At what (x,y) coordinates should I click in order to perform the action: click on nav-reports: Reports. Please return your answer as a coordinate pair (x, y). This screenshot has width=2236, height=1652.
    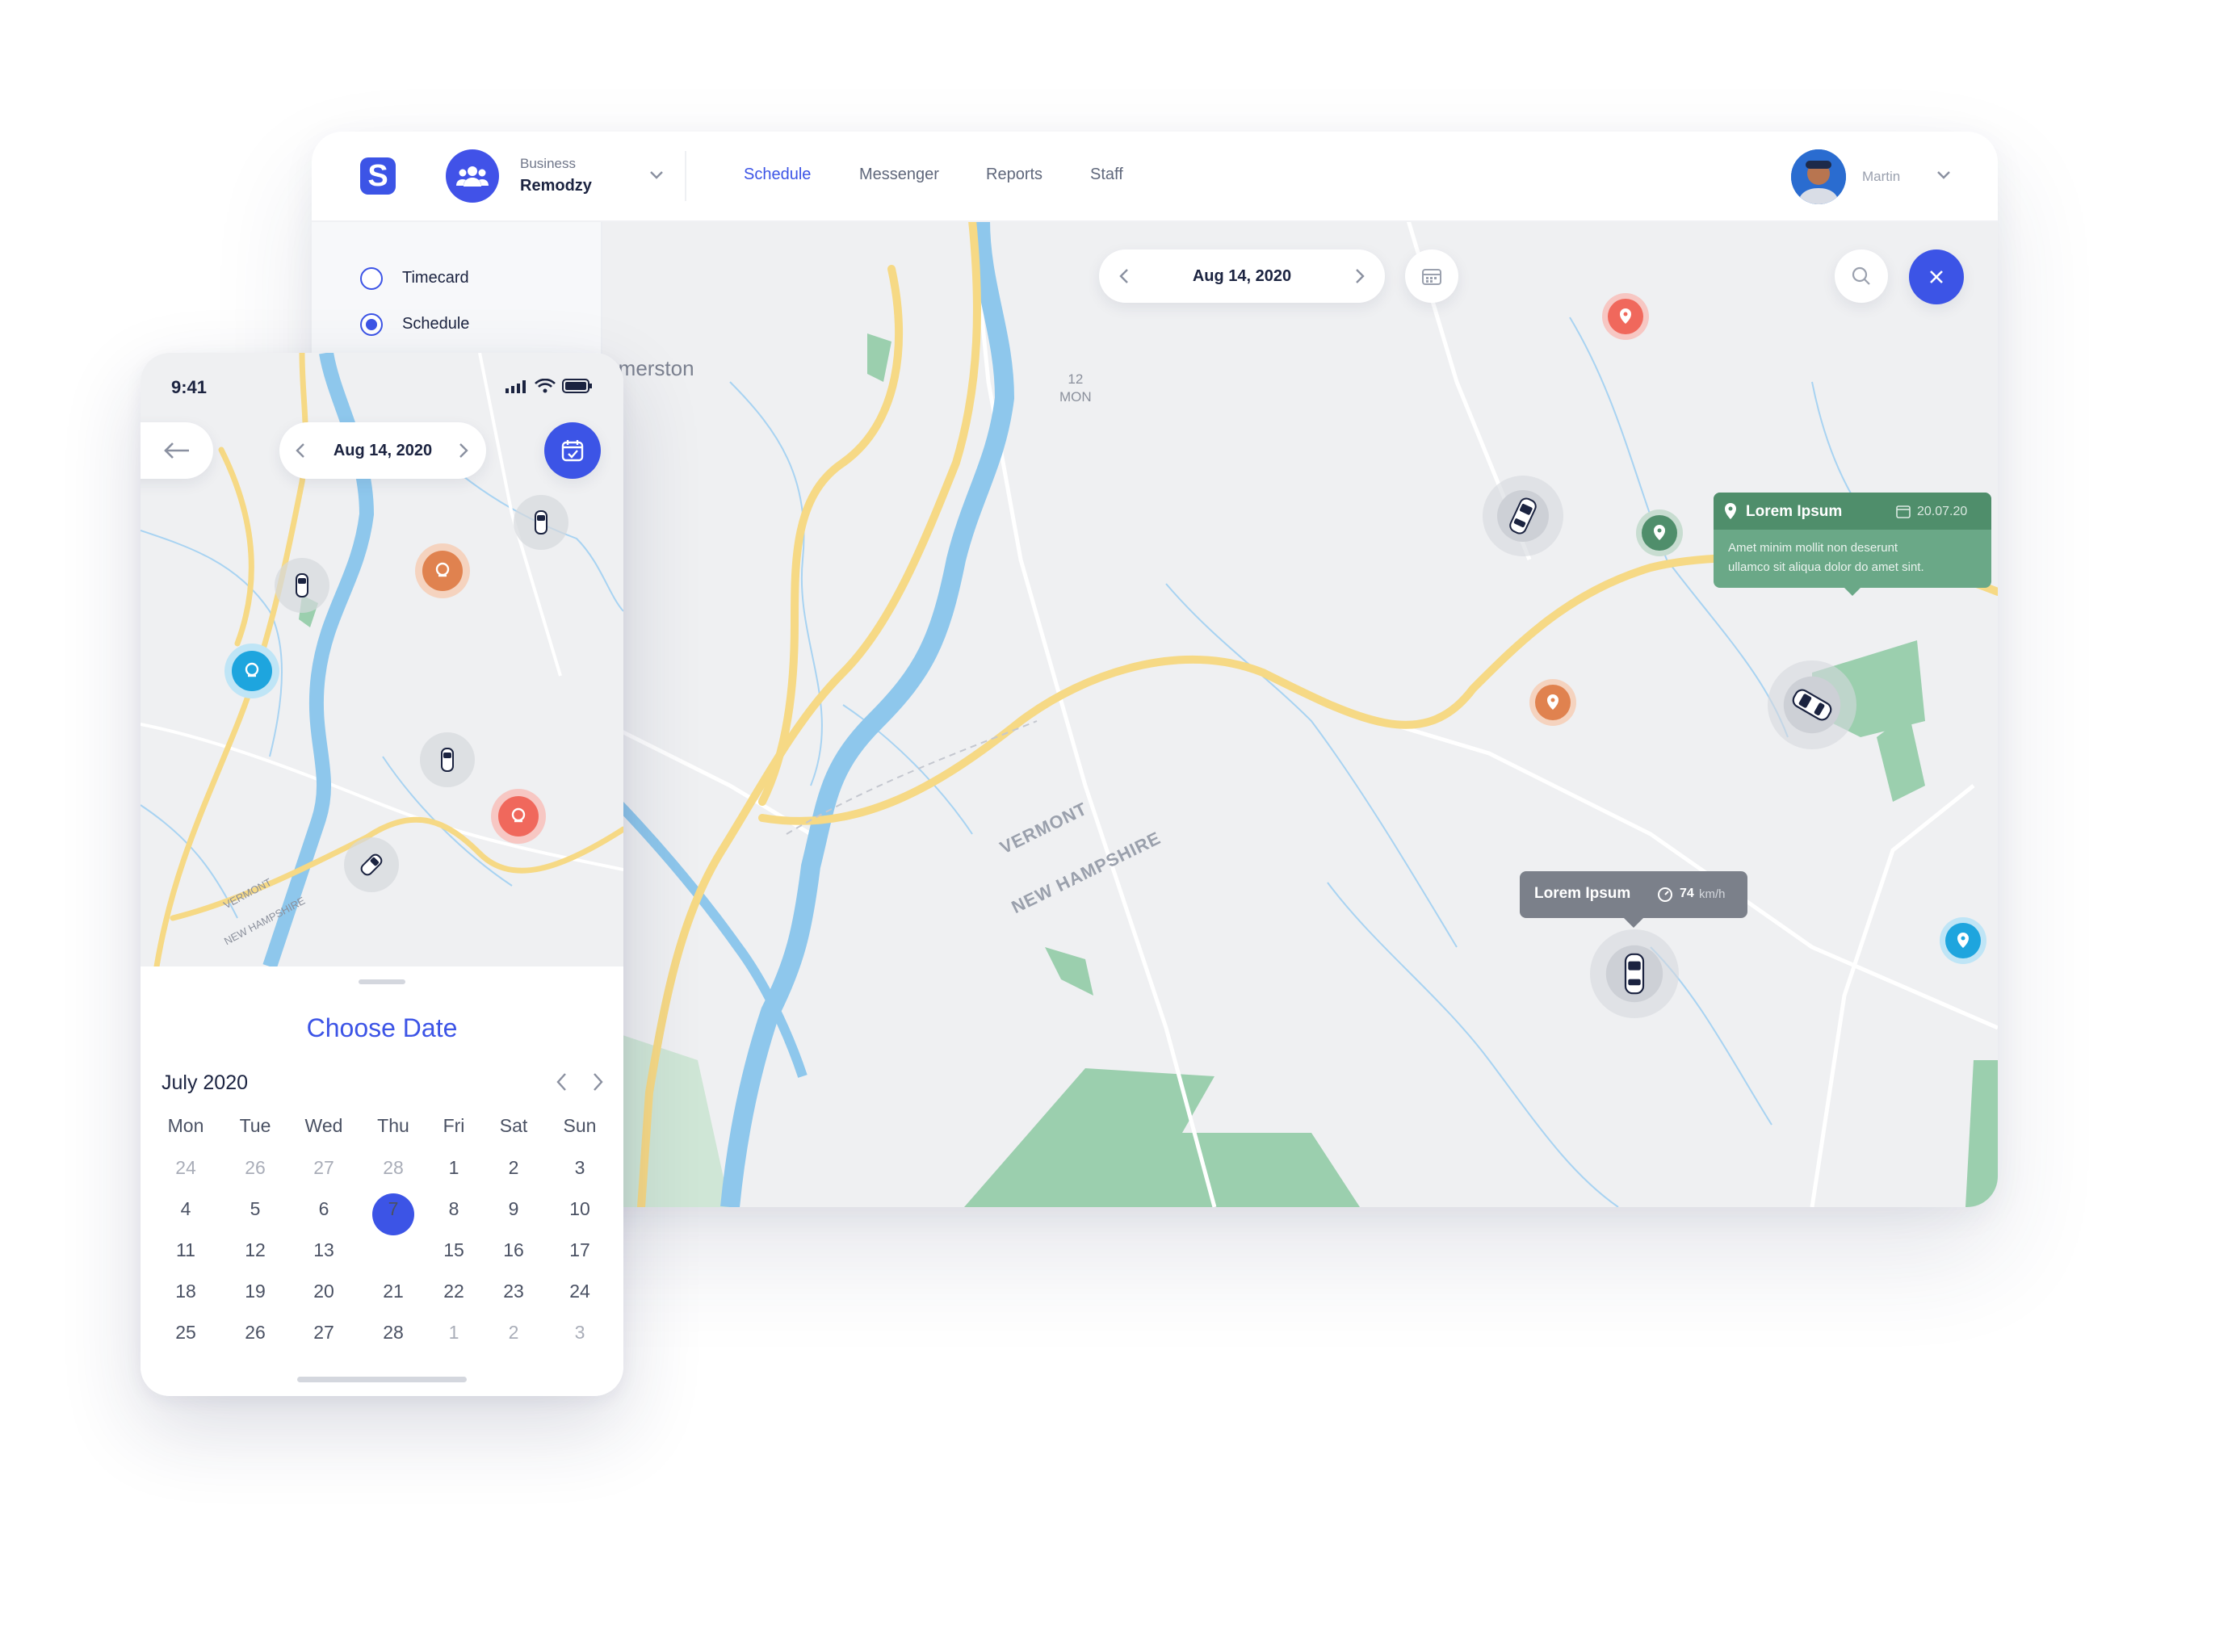
    Looking at the image, I should click on (1014, 175).